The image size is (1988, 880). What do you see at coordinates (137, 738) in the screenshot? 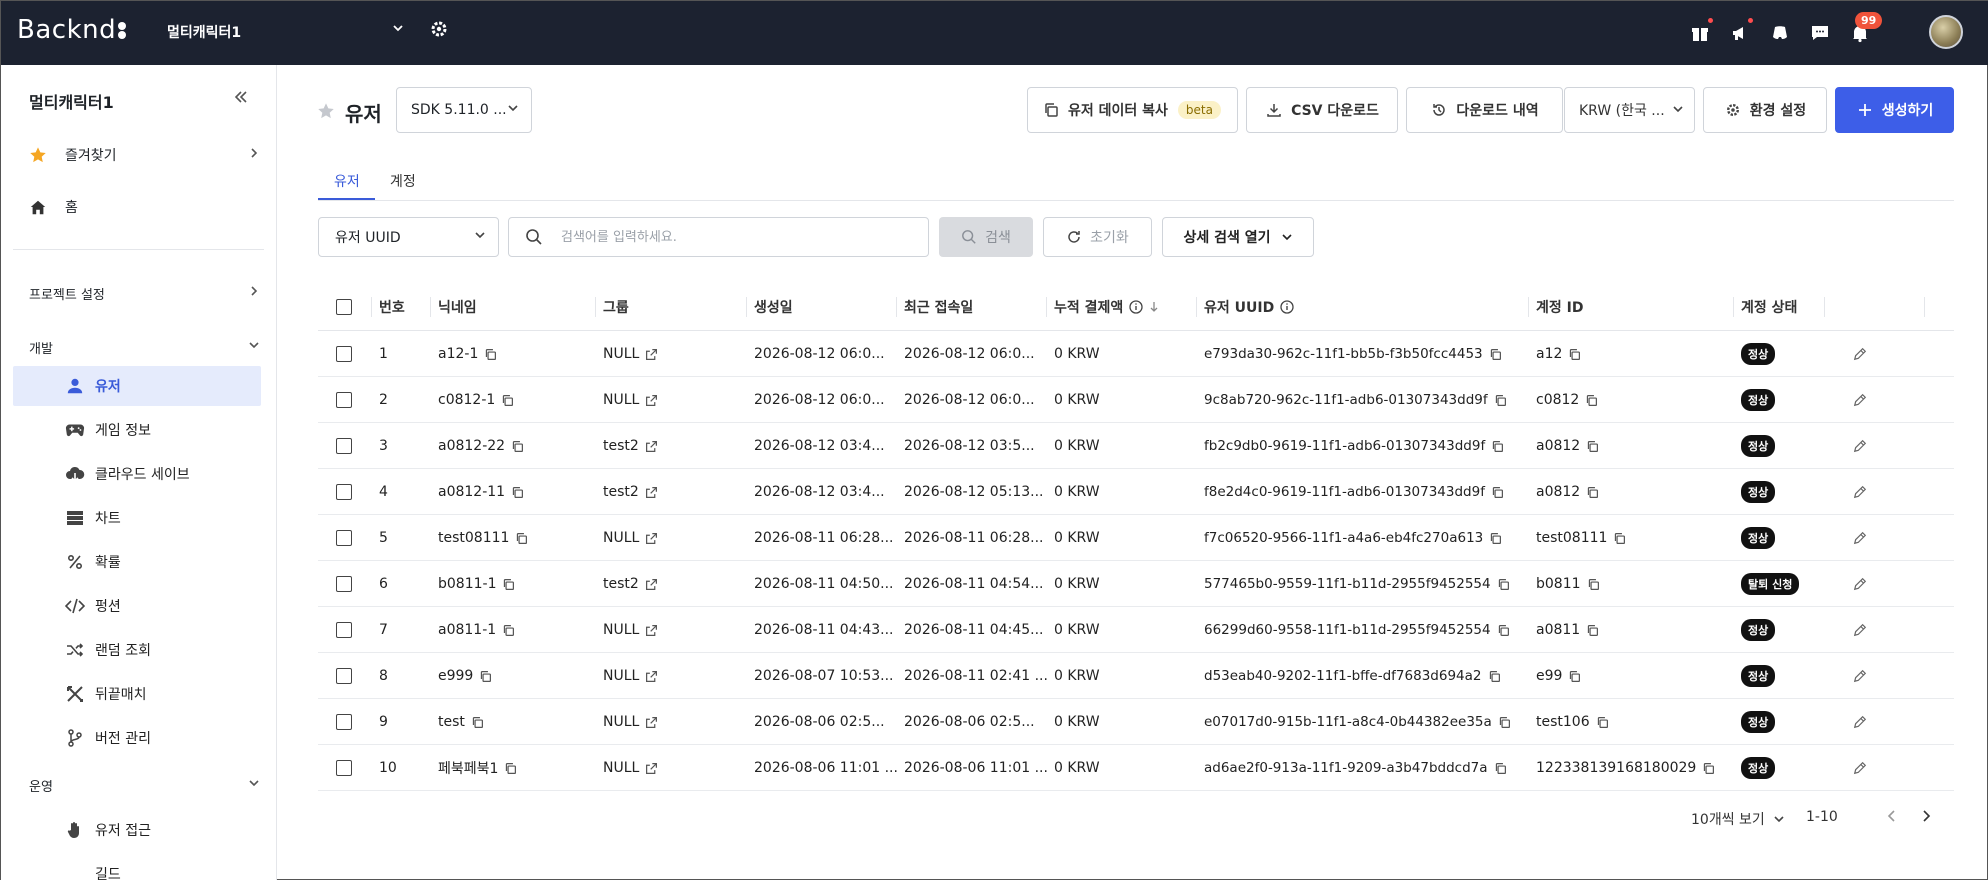
I see `sidebar-item-version: 버전 관리` at bounding box center [137, 738].